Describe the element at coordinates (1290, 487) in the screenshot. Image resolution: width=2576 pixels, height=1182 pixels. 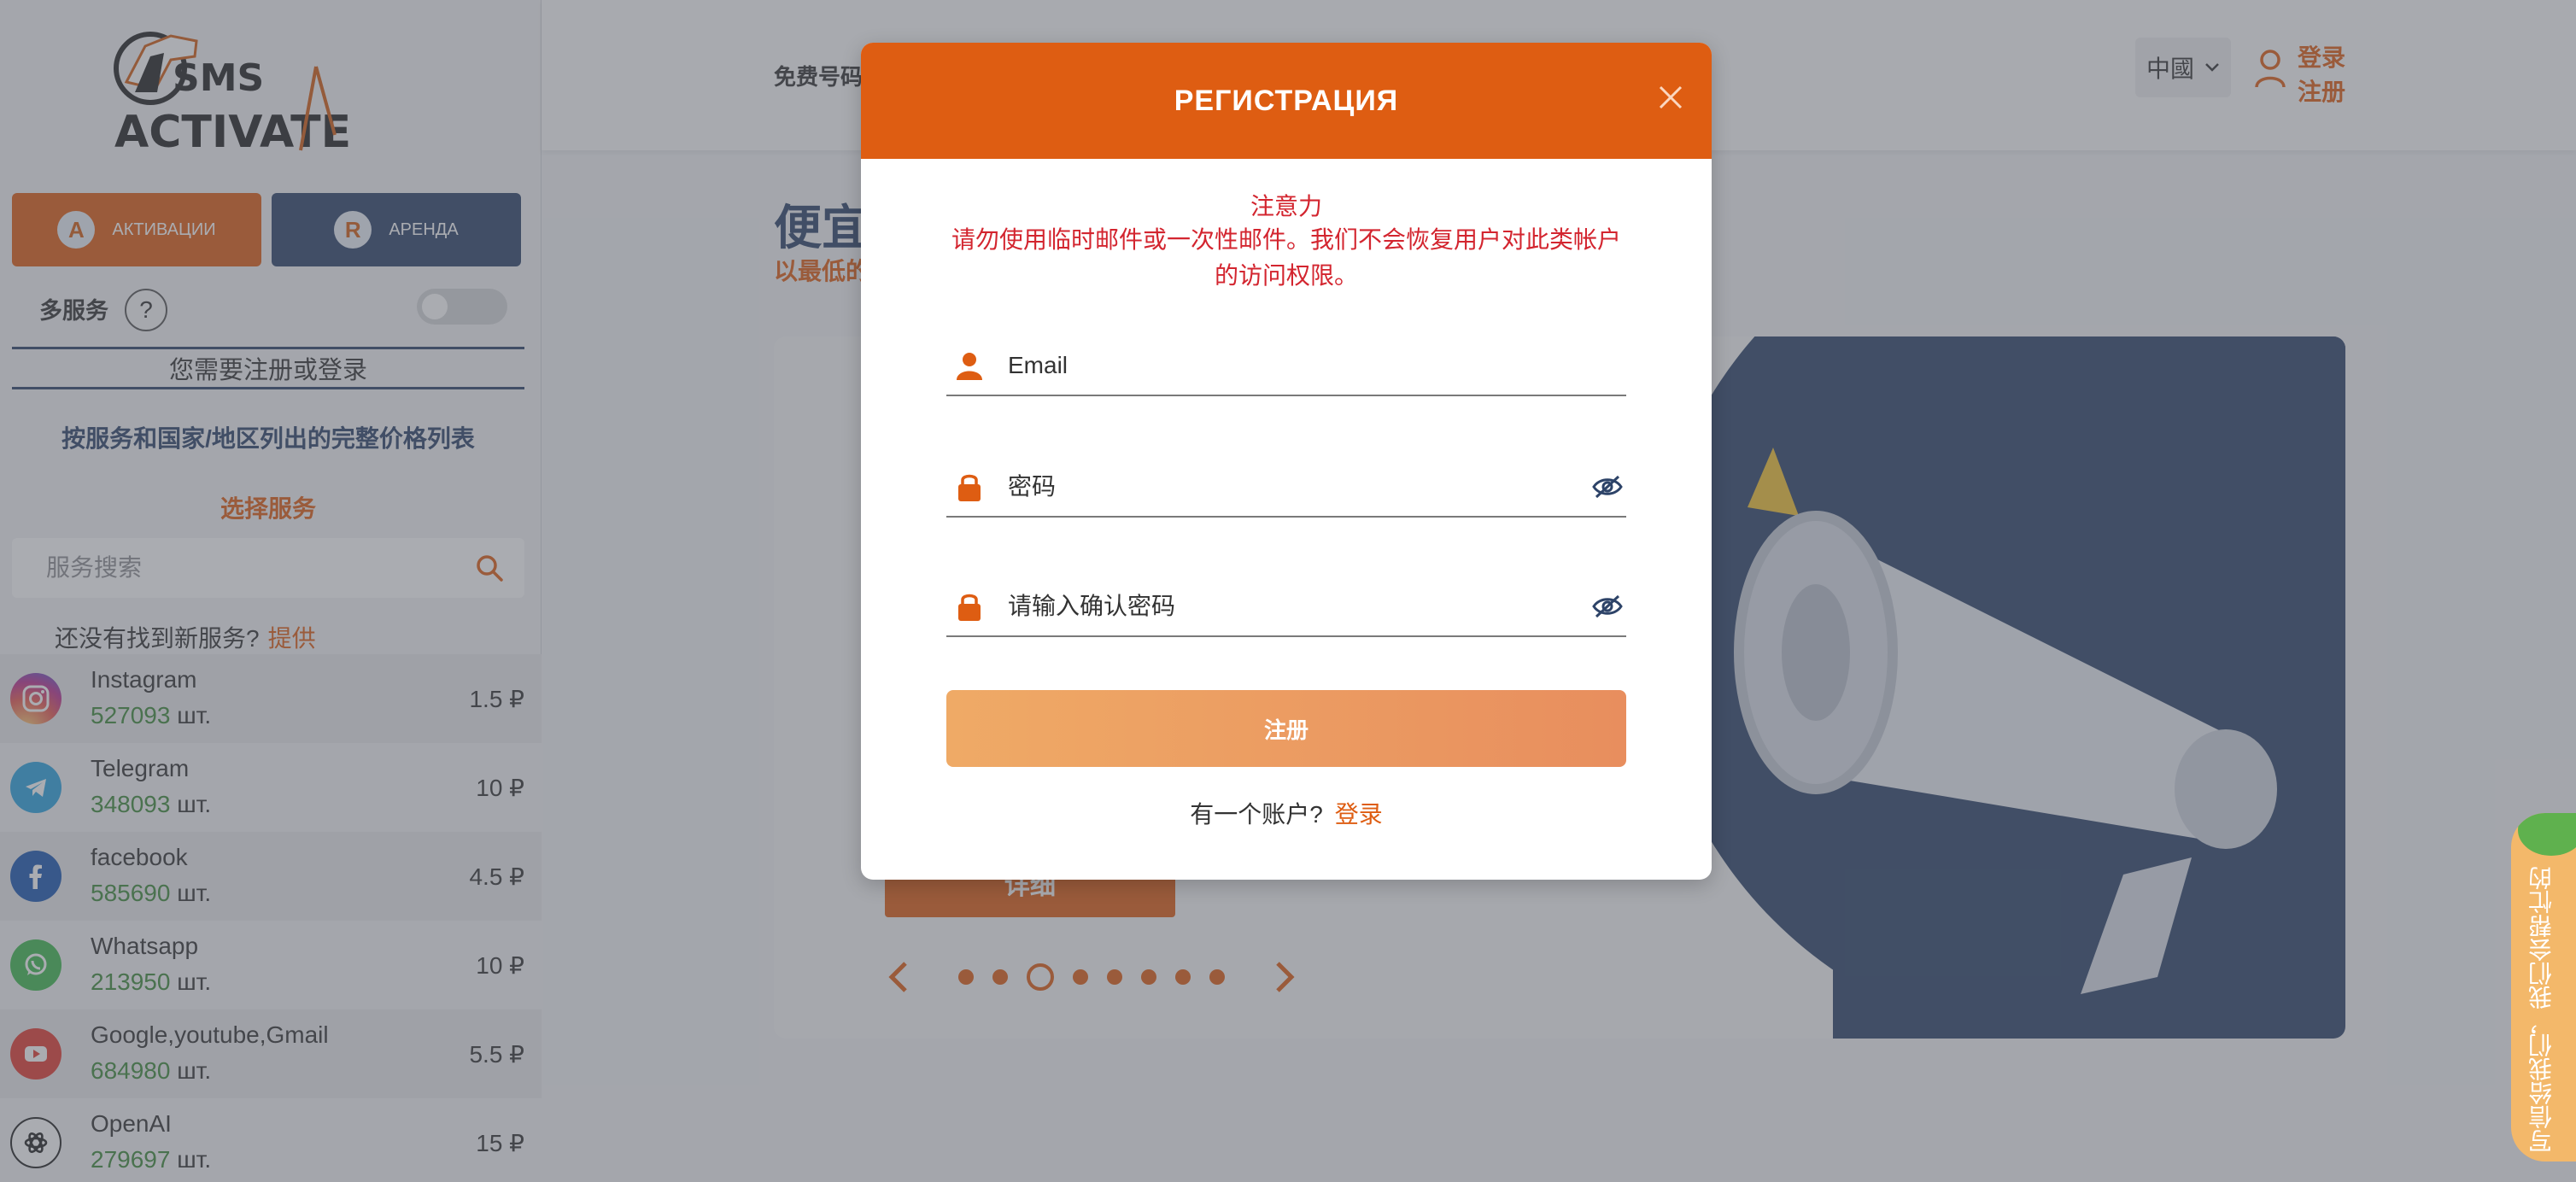
I see `password-input` at that location.